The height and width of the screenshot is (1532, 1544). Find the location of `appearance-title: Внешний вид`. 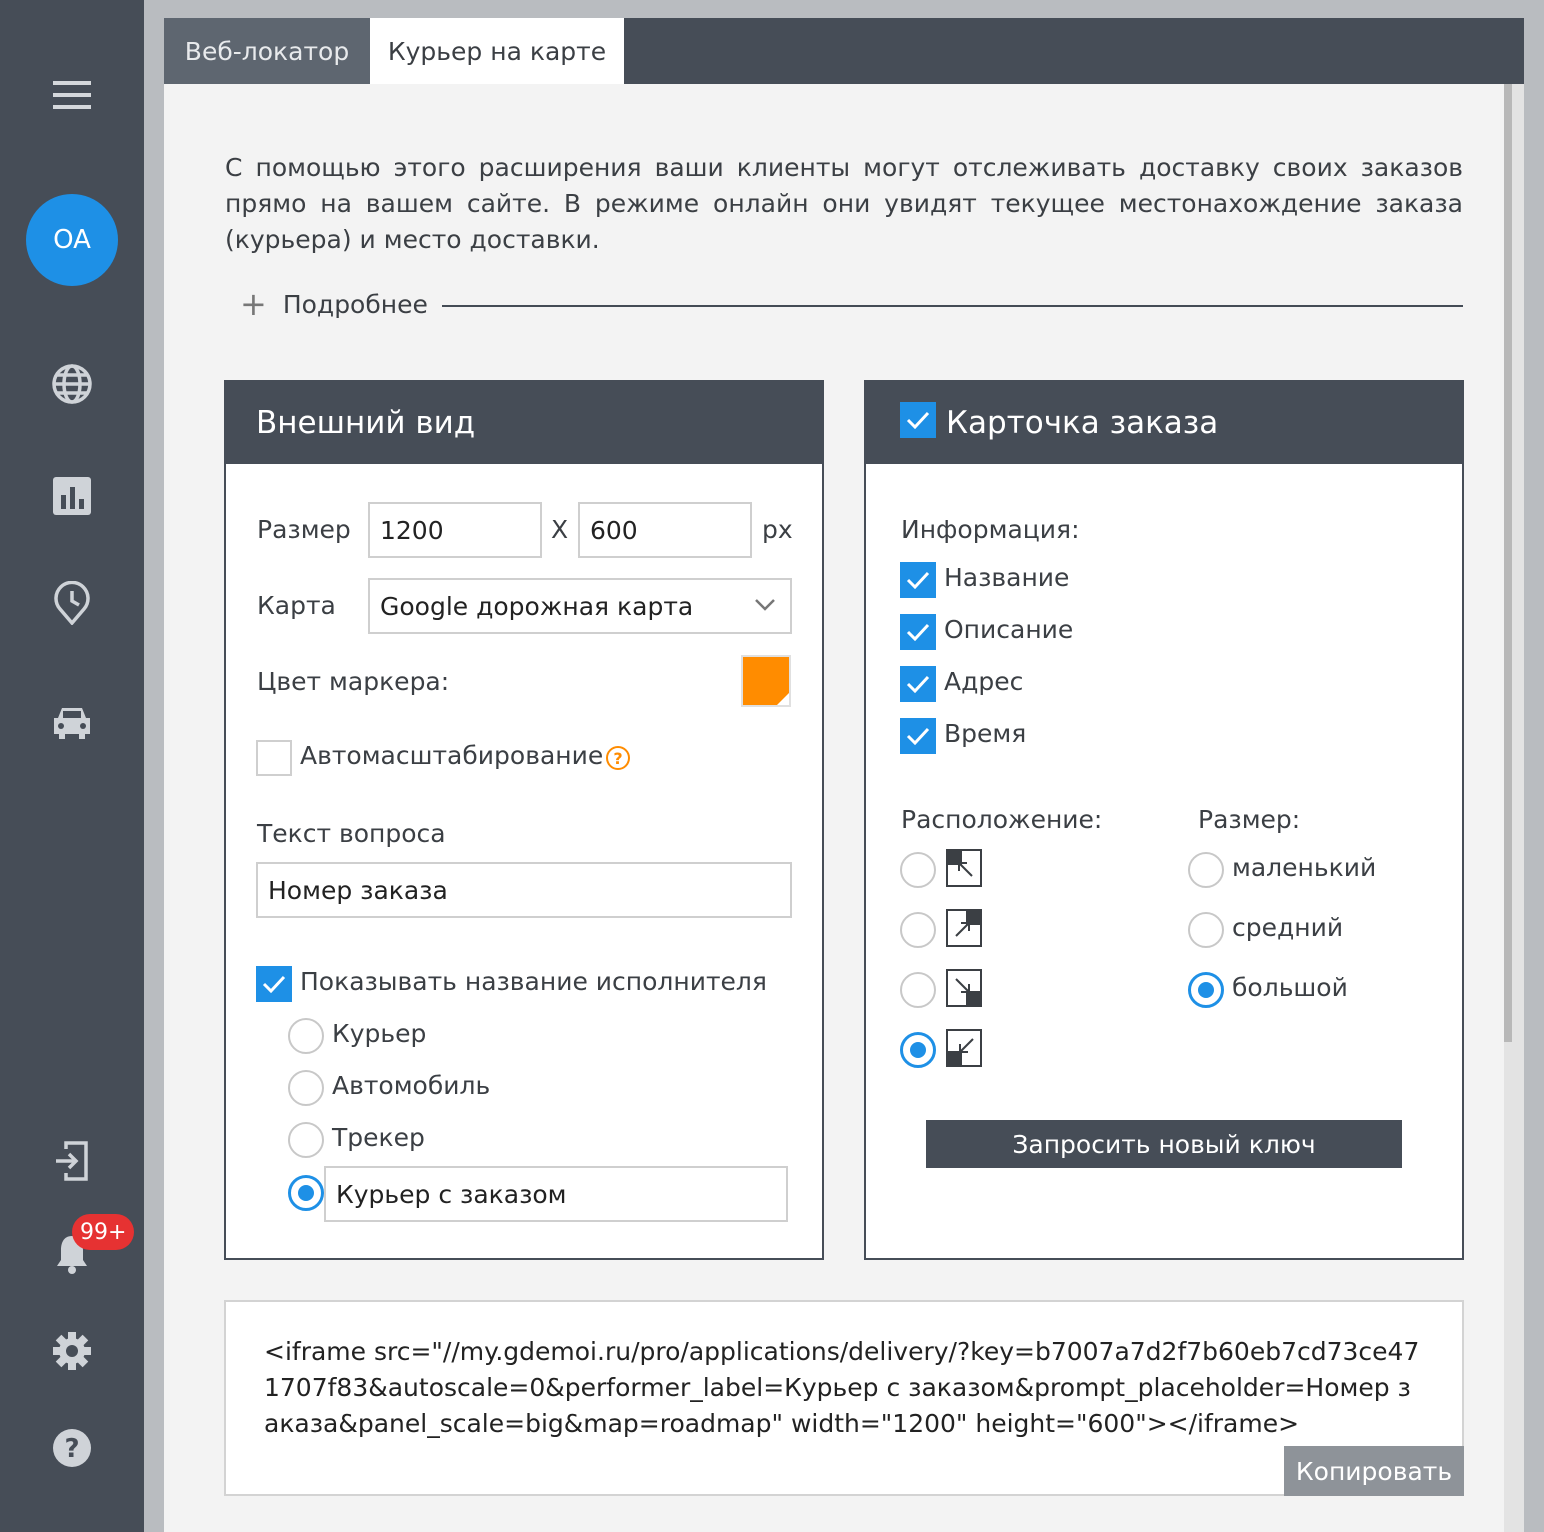

appearance-title: Внешний вид is located at coordinates (524, 423).